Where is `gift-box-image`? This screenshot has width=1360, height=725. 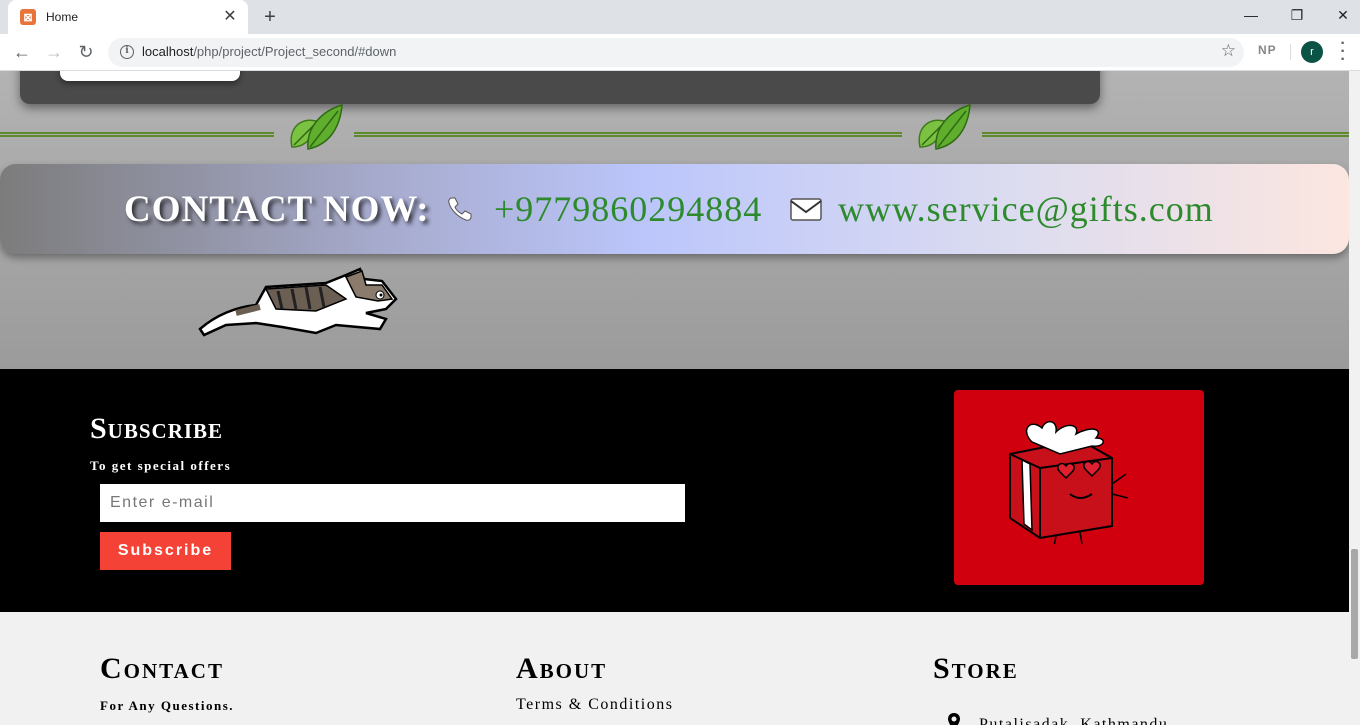
gift-box-image is located at coordinates (1079, 487).